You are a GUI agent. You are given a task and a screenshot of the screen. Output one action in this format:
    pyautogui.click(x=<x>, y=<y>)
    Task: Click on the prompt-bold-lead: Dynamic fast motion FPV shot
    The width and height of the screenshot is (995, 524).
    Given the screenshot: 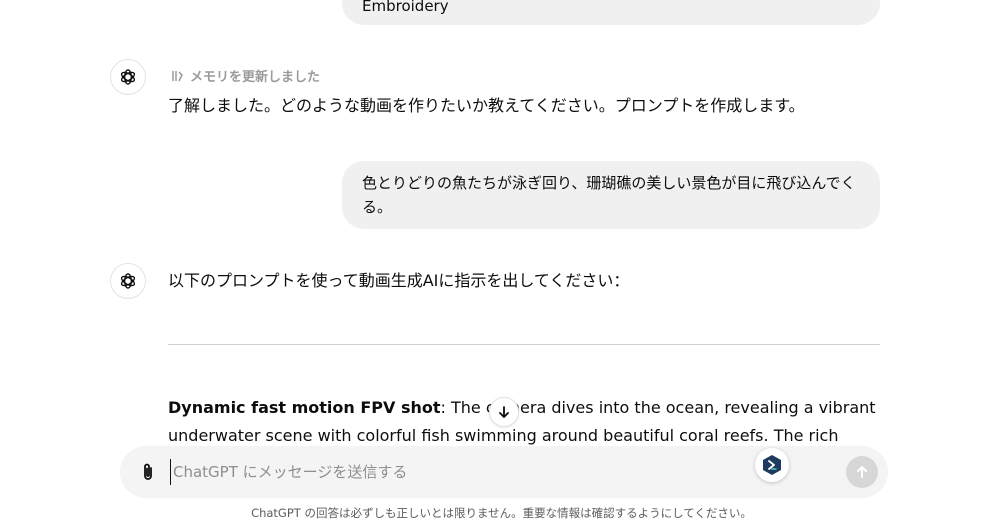 What is the action you would take?
    pyautogui.click(x=304, y=407)
    